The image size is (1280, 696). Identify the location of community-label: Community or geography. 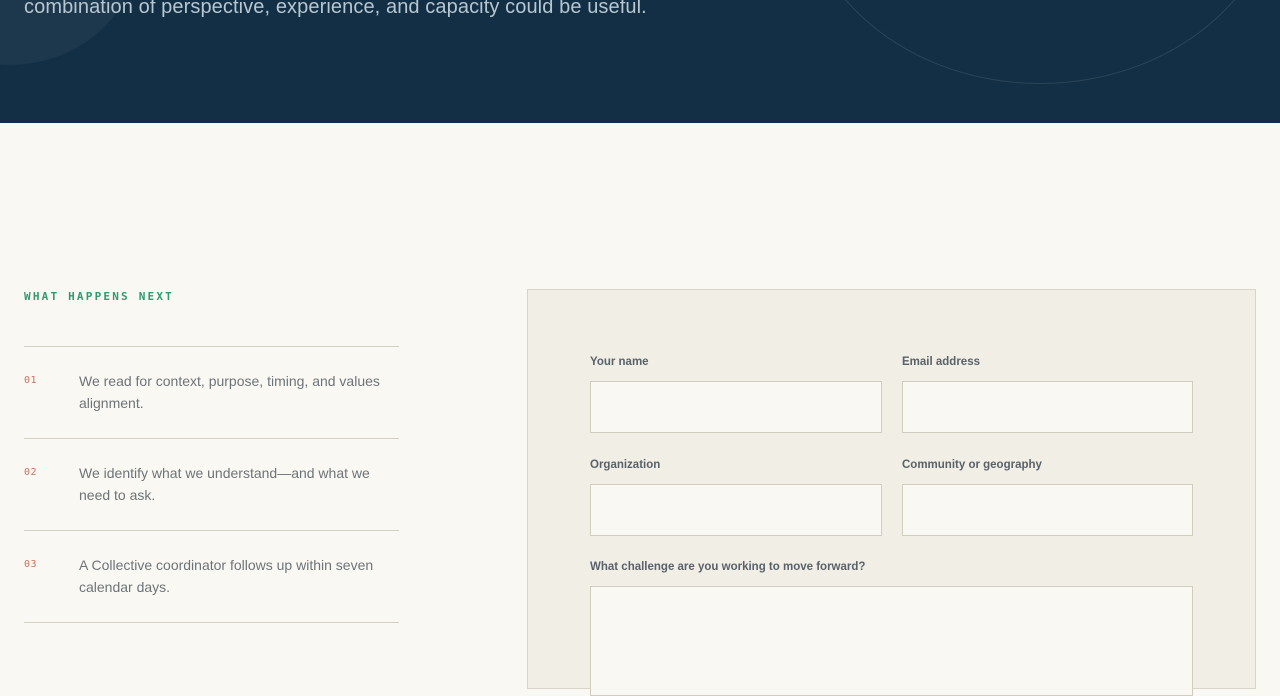
(972, 465).